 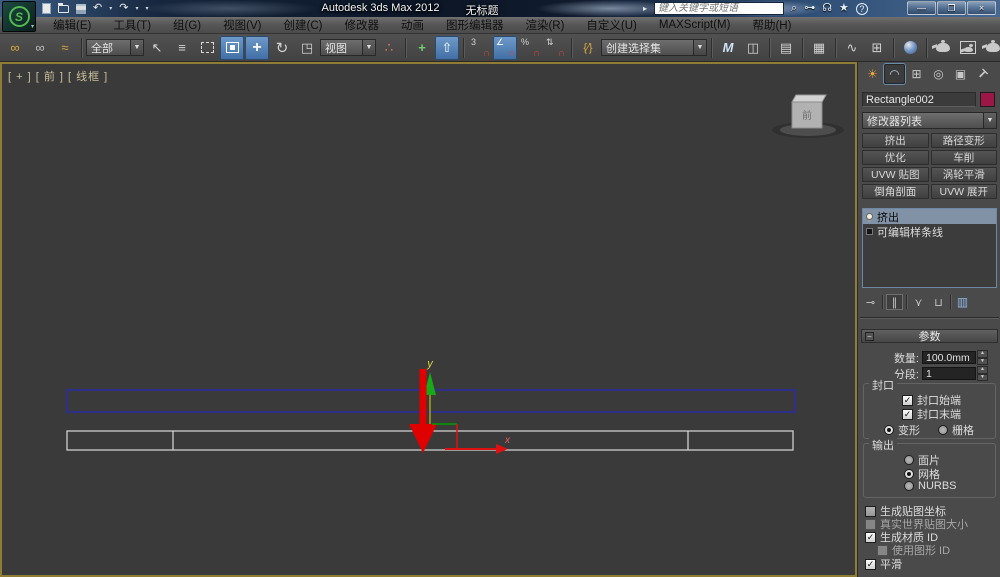 What do you see at coordinates (146, 8) in the screenshot?
I see `qat-options-icon: ▾` at bounding box center [146, 8].